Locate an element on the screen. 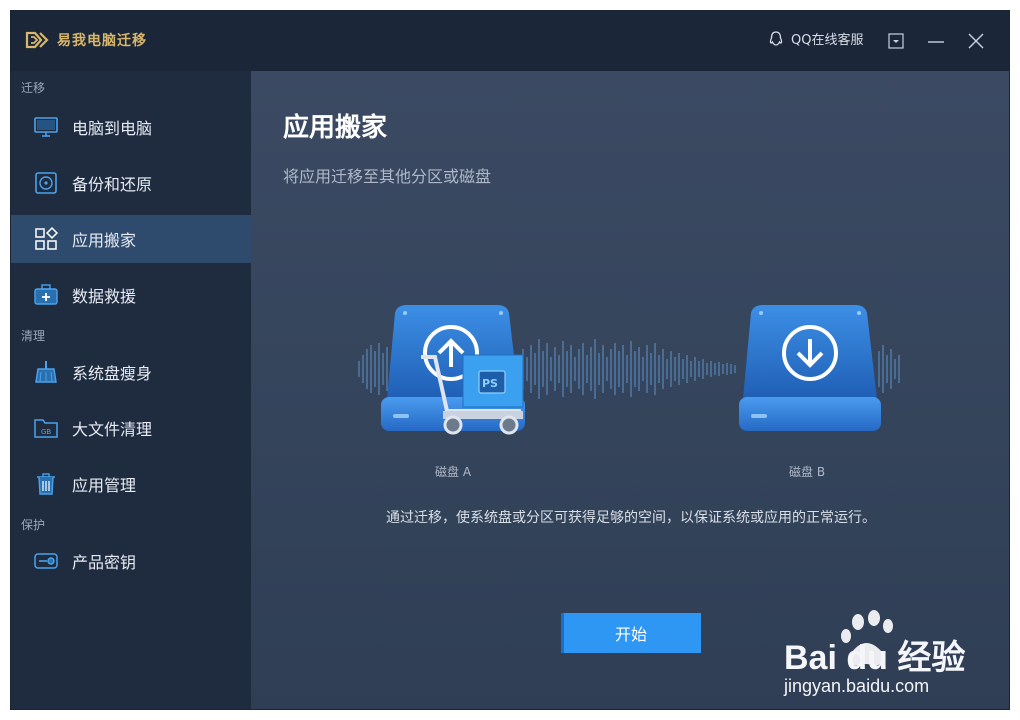 This screenshot has height=720, width=1020. app-title: 易我电脑迁移 is located at coordinates (102, 41).